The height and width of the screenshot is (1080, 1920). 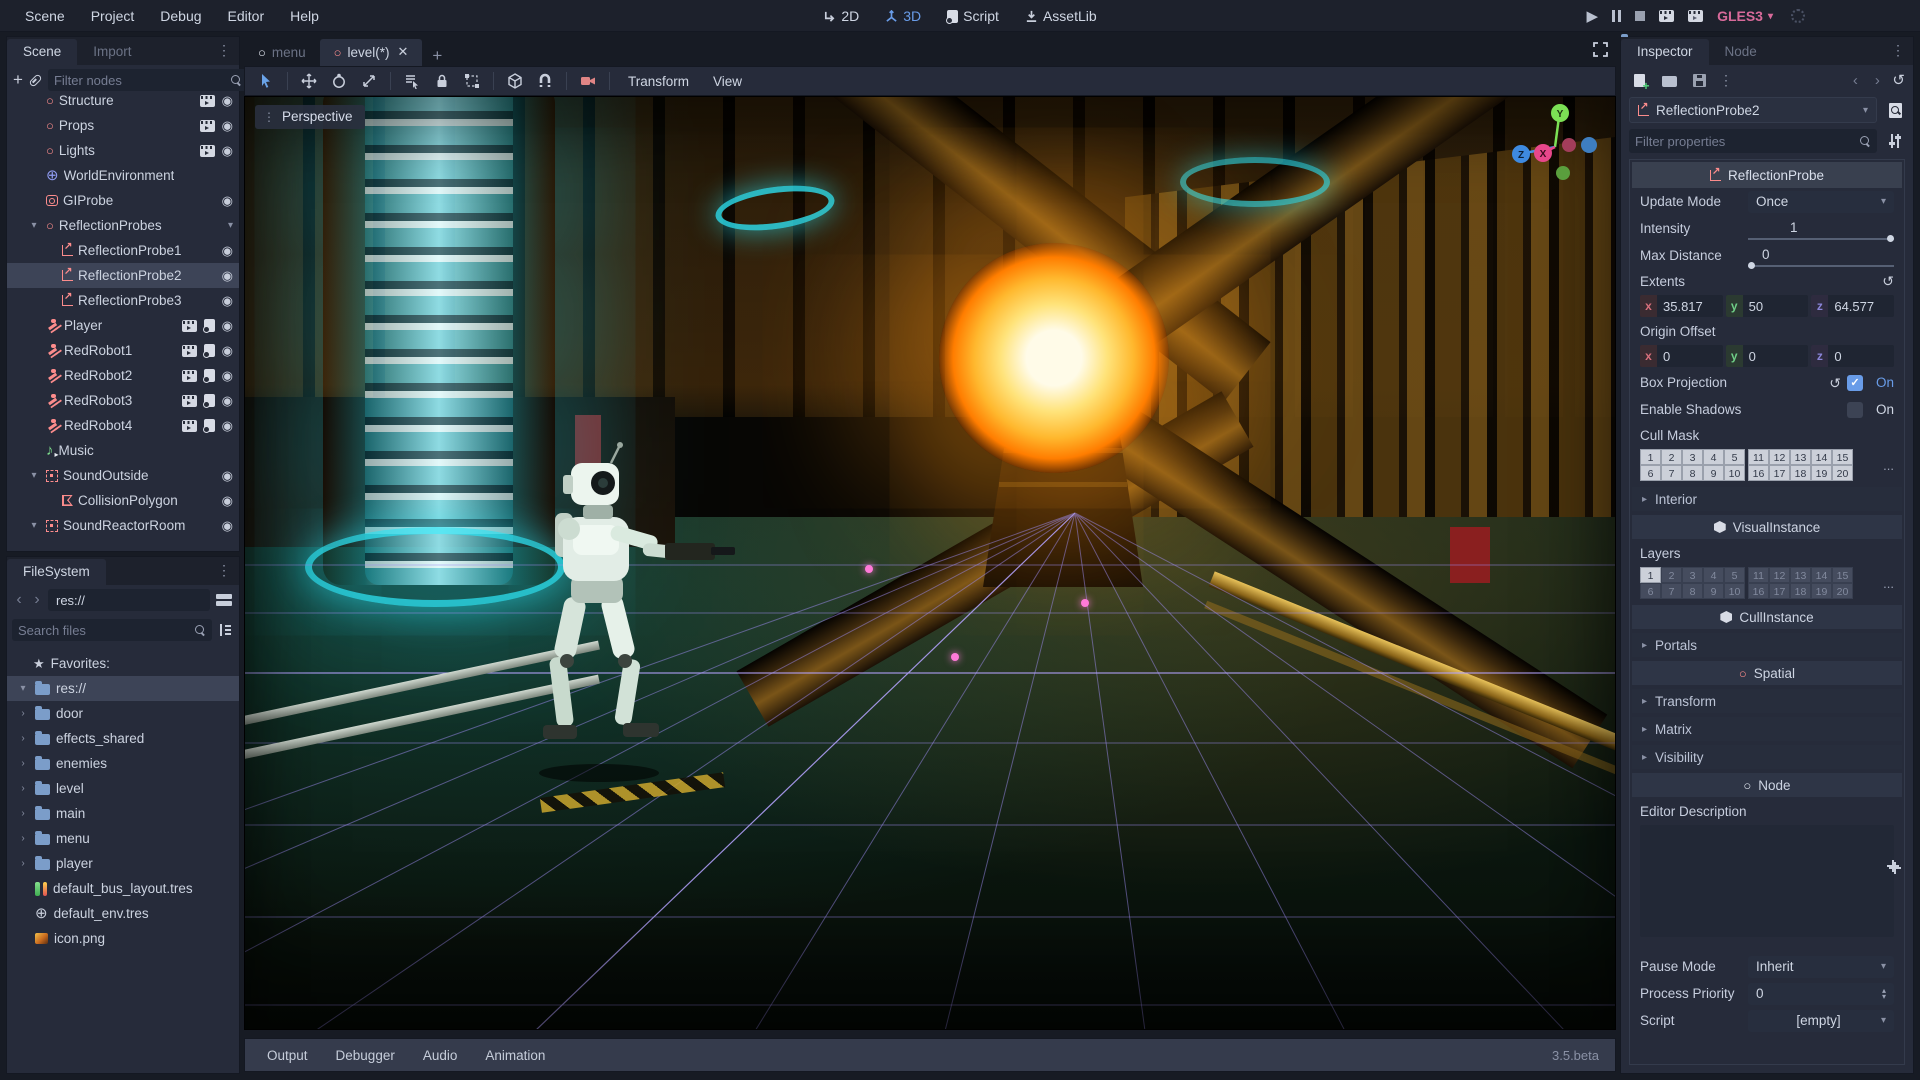 What do you see at coordinates (304, 16) in the screenshot?
I see `menu-help: Help` at bounding box center [304, 16].